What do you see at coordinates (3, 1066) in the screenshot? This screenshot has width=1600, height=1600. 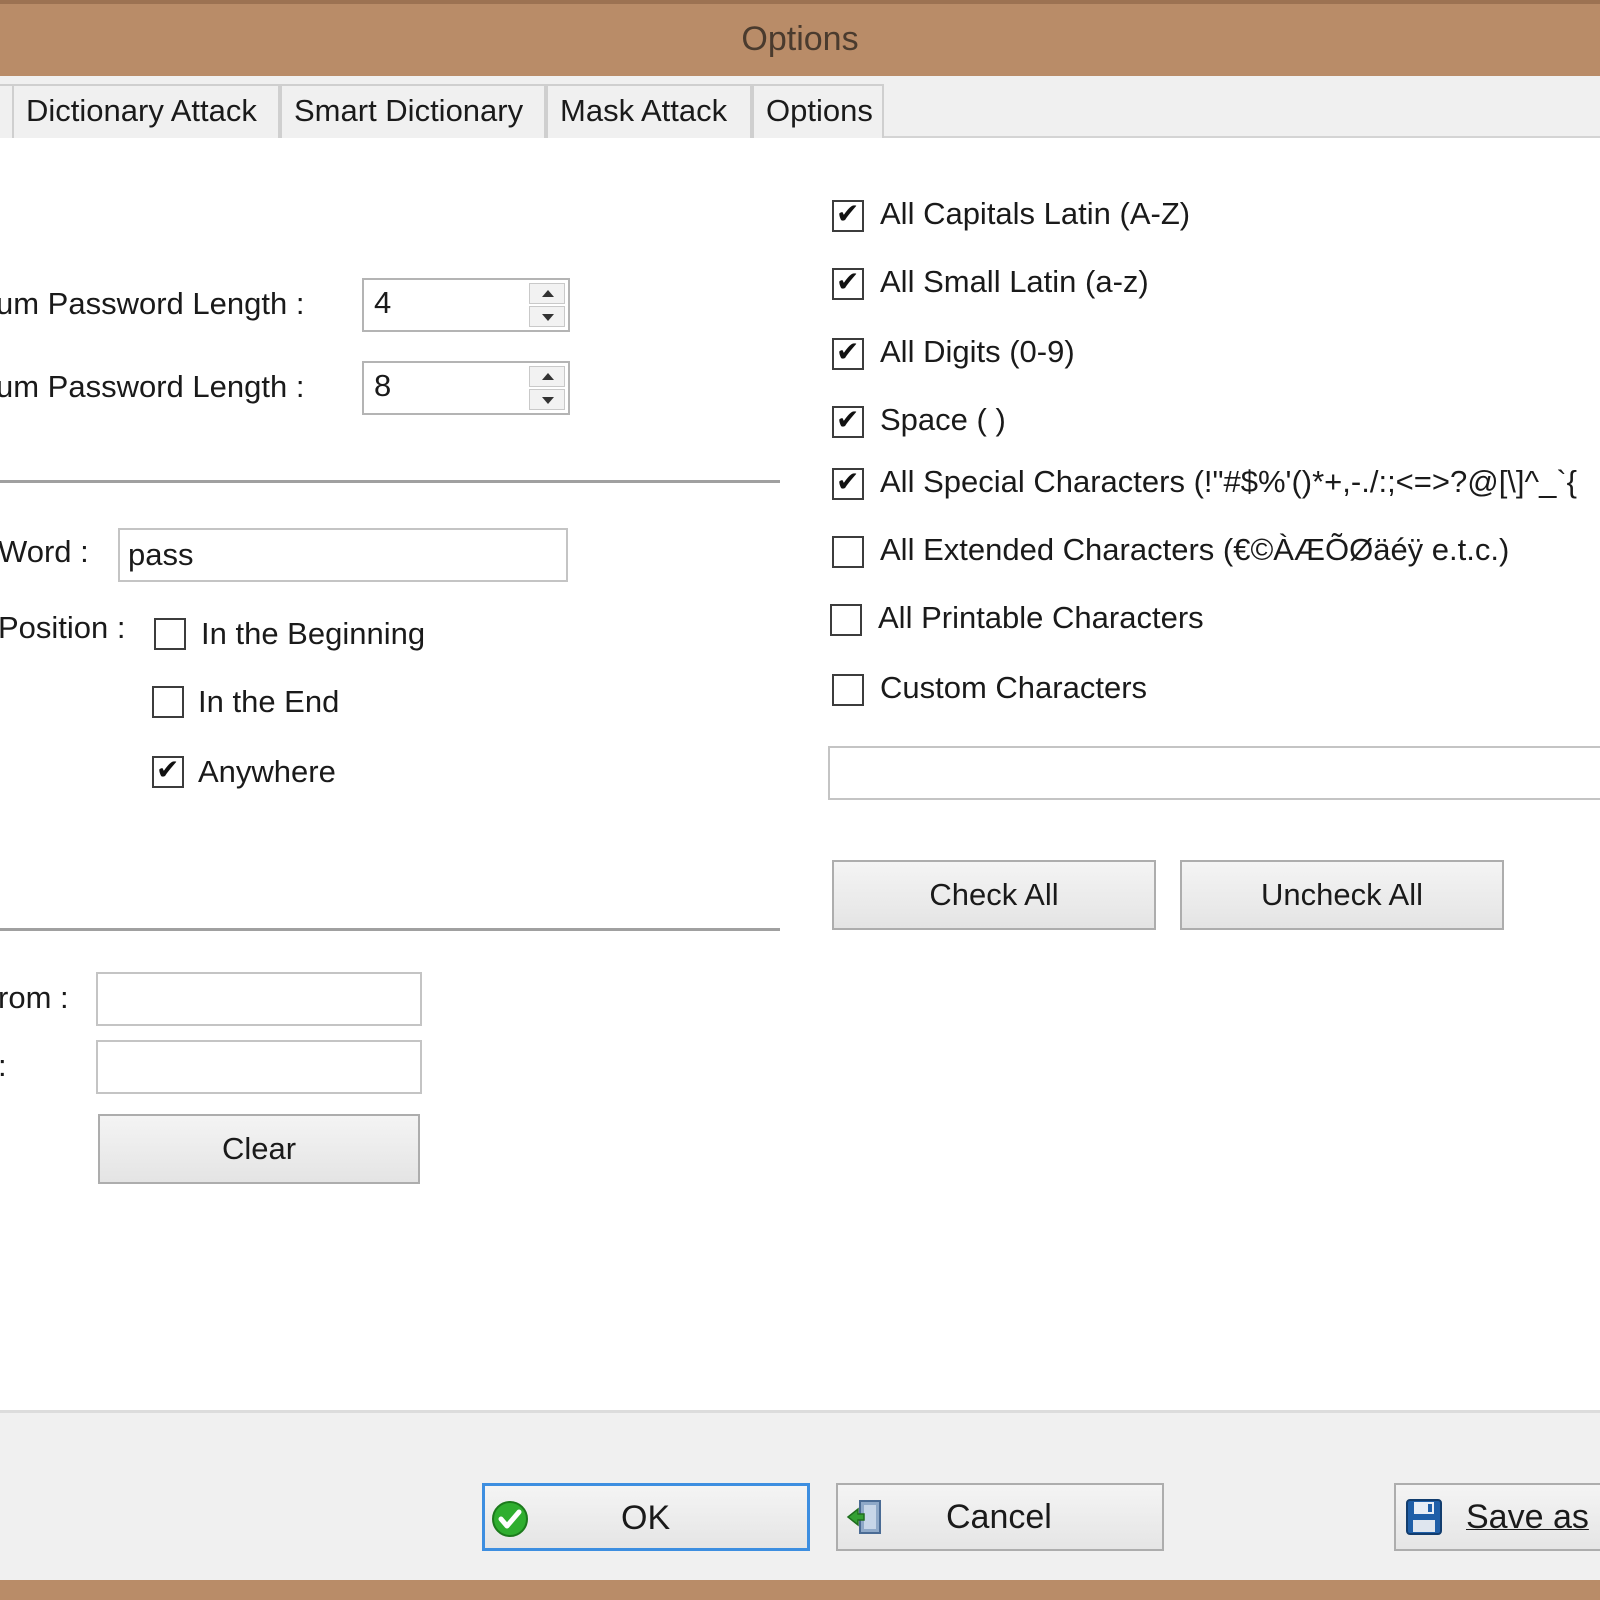 I see `to-label: :` at bounding box center [3, 1066].